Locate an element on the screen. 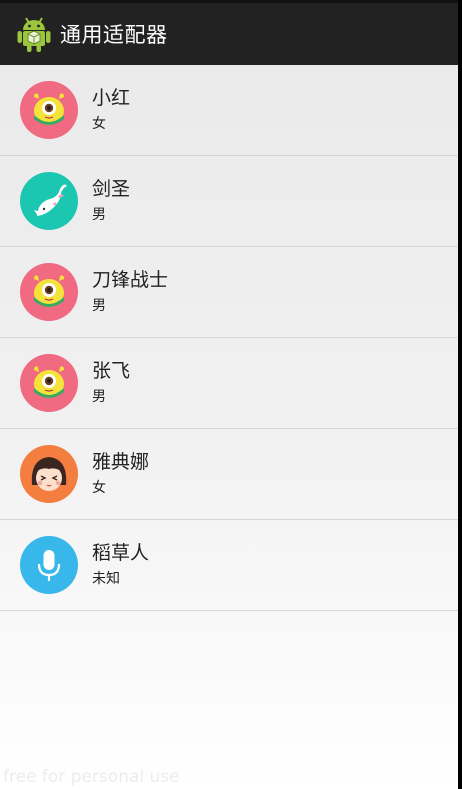  item-name: 小红 is located at coordinates (111, 98).